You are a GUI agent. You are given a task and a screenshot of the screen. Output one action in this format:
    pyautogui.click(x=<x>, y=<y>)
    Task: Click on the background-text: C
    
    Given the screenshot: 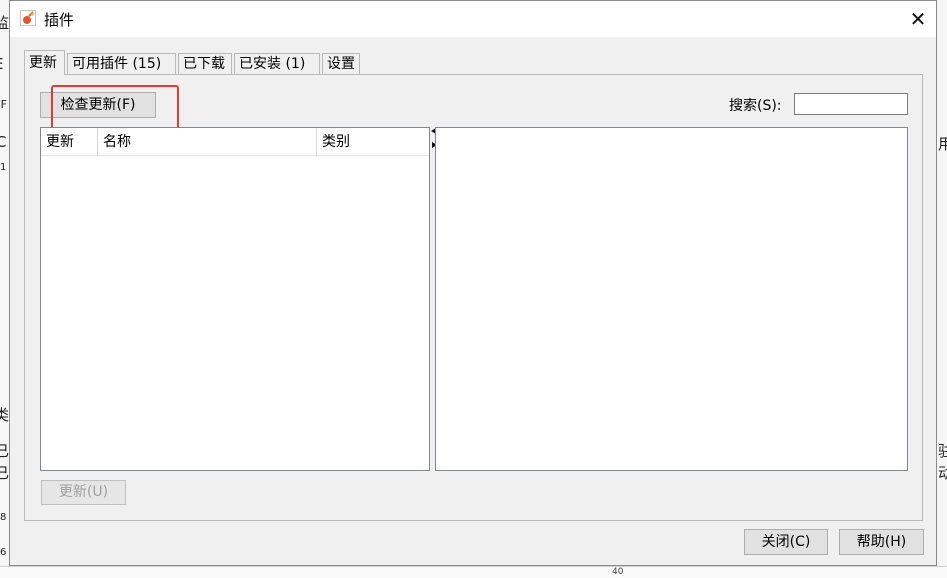 What is the action you would take?
    pyautogui.click(x=3, y=142)
    